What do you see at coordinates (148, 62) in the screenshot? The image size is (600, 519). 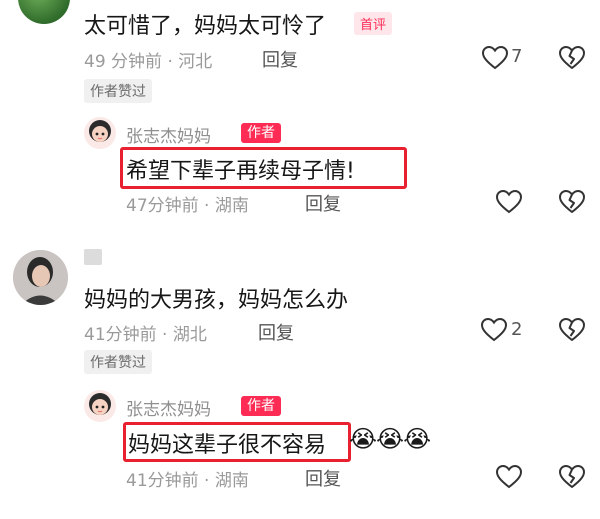 I see `comment-time-location: 49 分钟前 · 河北` at bounding box center [148, 62].